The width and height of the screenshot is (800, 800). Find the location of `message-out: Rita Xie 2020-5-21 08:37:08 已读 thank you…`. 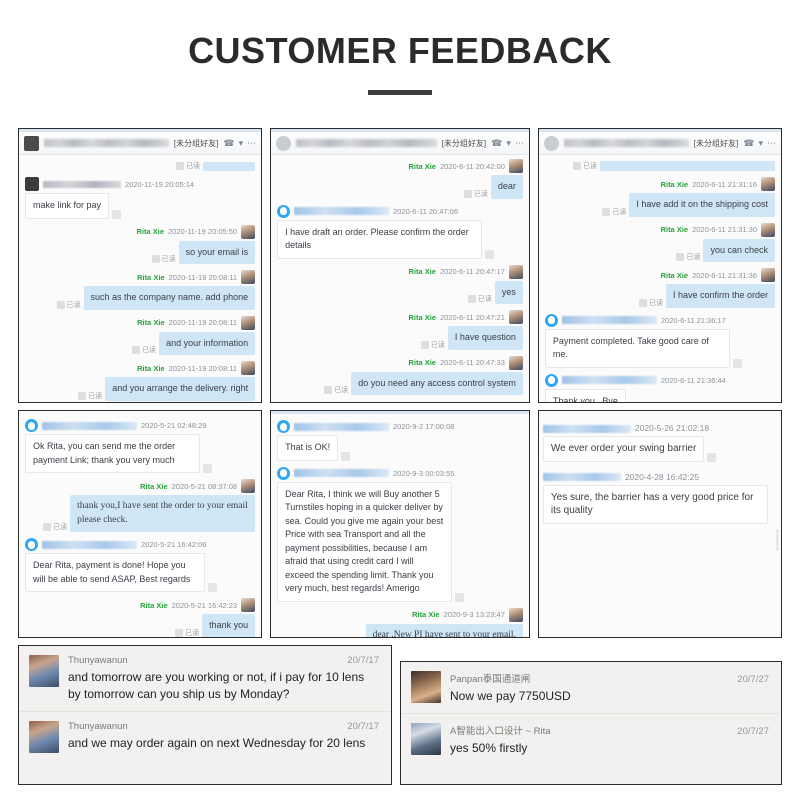

message-out: Rita Xie 2020-5-21 08:37:08 已读 thank you… is located at coordinates (140, 505).